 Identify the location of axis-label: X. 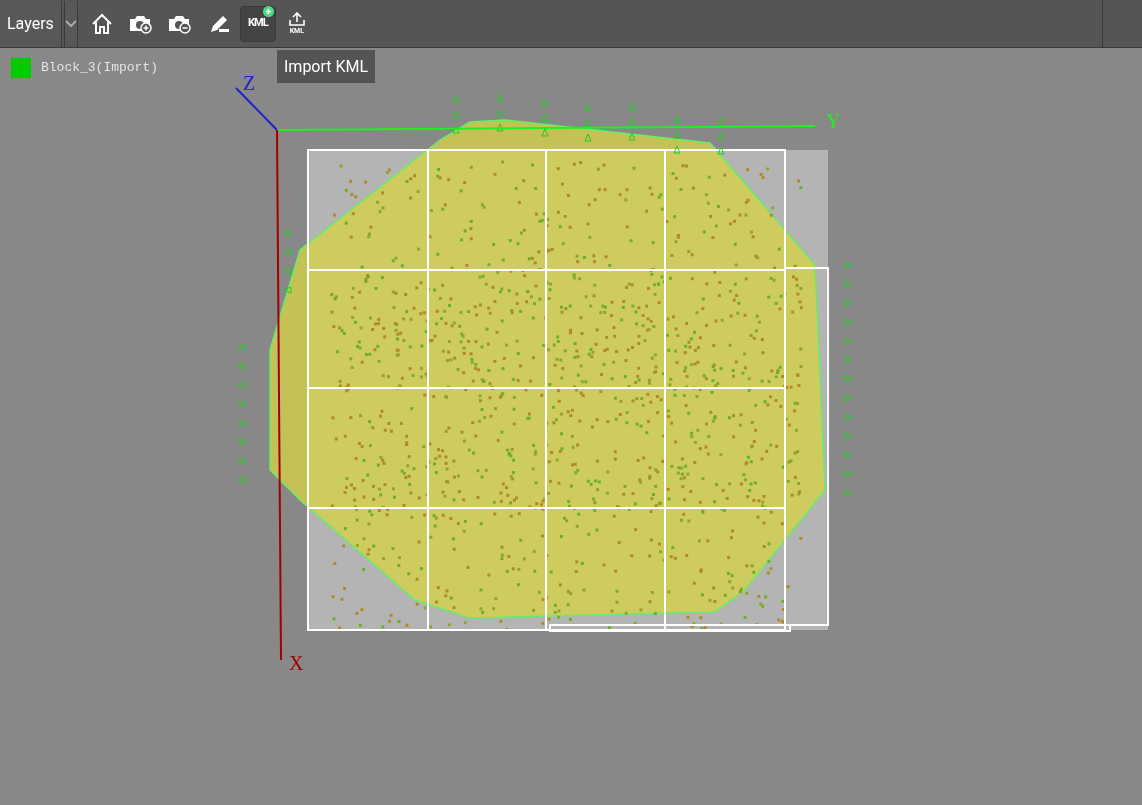
(296, 663).